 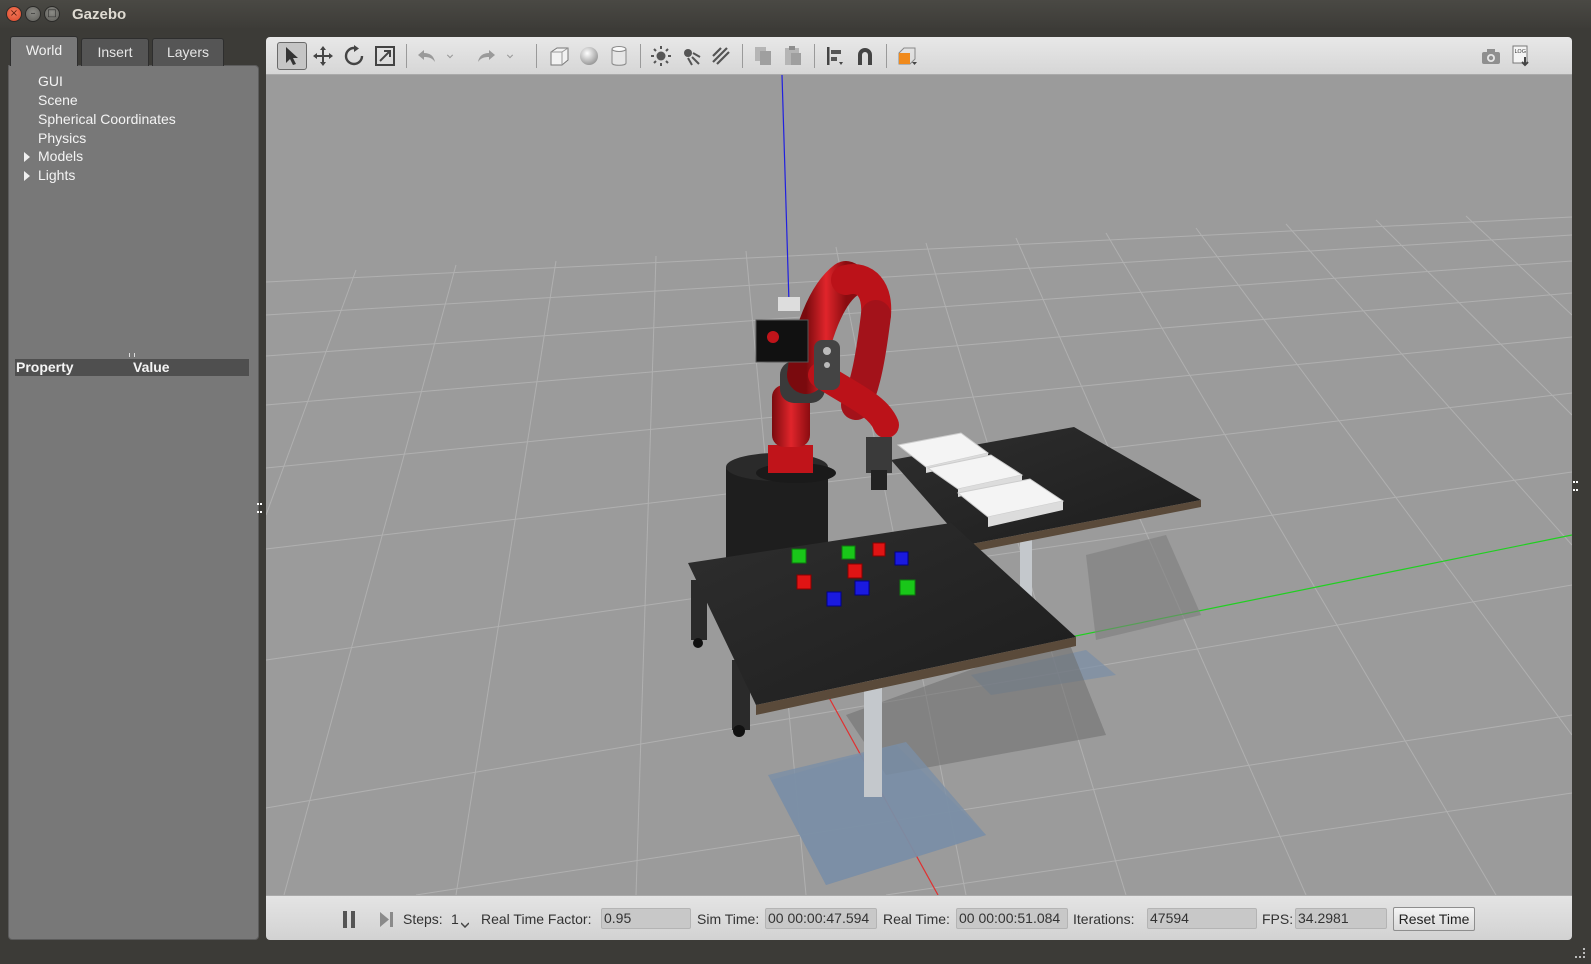 I want to click on view-angle-button, so click(x=907, y=56).